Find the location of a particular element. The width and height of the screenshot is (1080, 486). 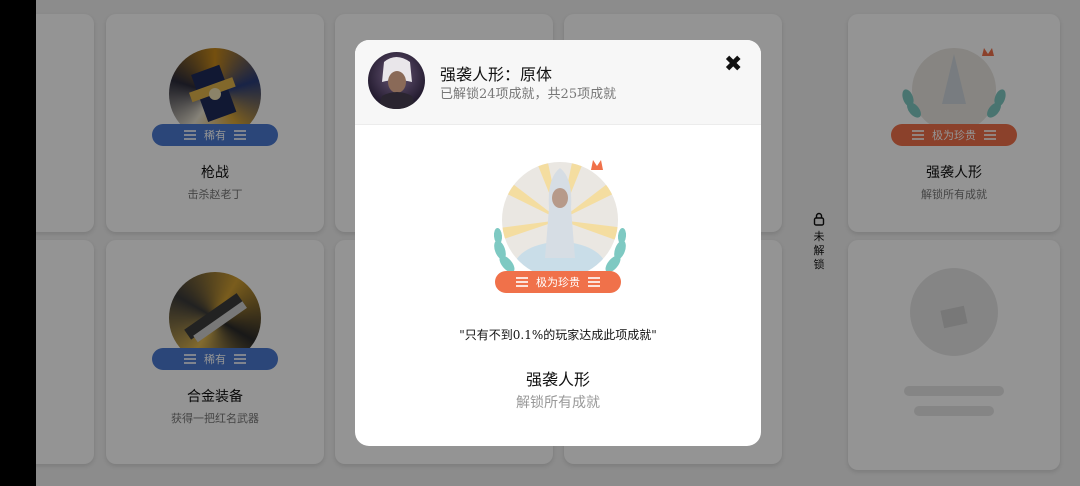

achievement-desc: 解锁所有成就 is located at coordinates (558, 403).